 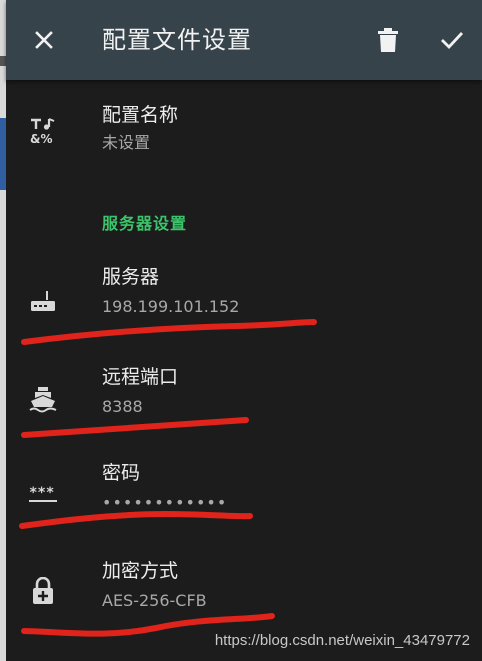 I want to click on encryption-method-value: AES-256-CFB, so click(x=154, y=600).